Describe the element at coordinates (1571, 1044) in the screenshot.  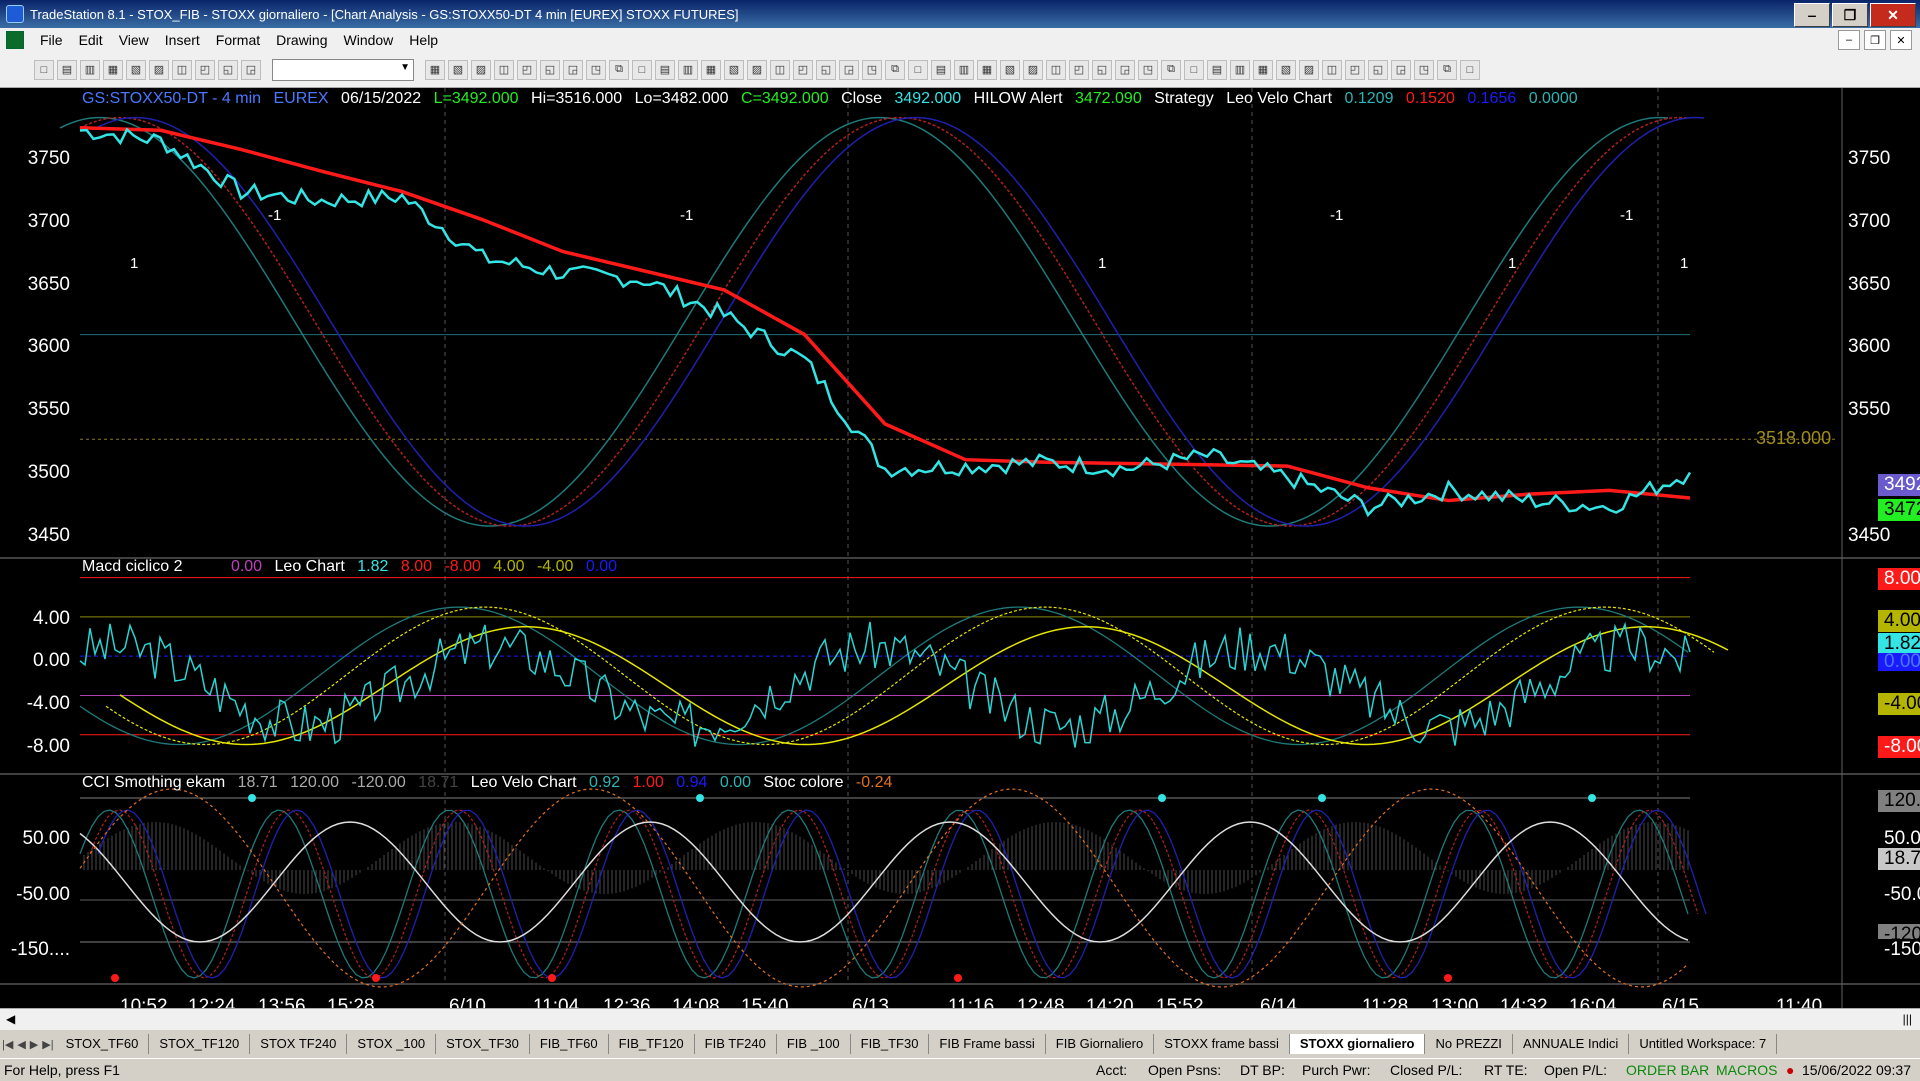
I see `tab-workspace: ANNUALE Indici` at that location.